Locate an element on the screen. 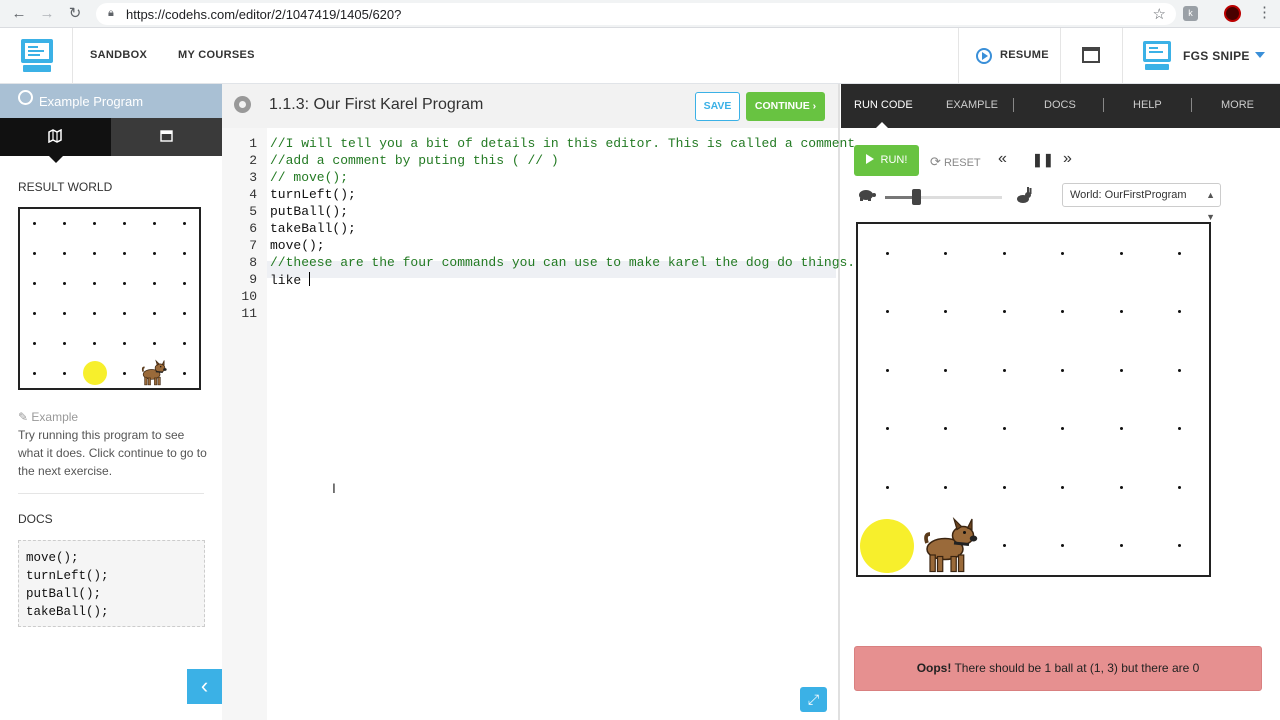 This screenshot has height=720, width=1280. extension-icon: k is located at coordinates (1190, 13).